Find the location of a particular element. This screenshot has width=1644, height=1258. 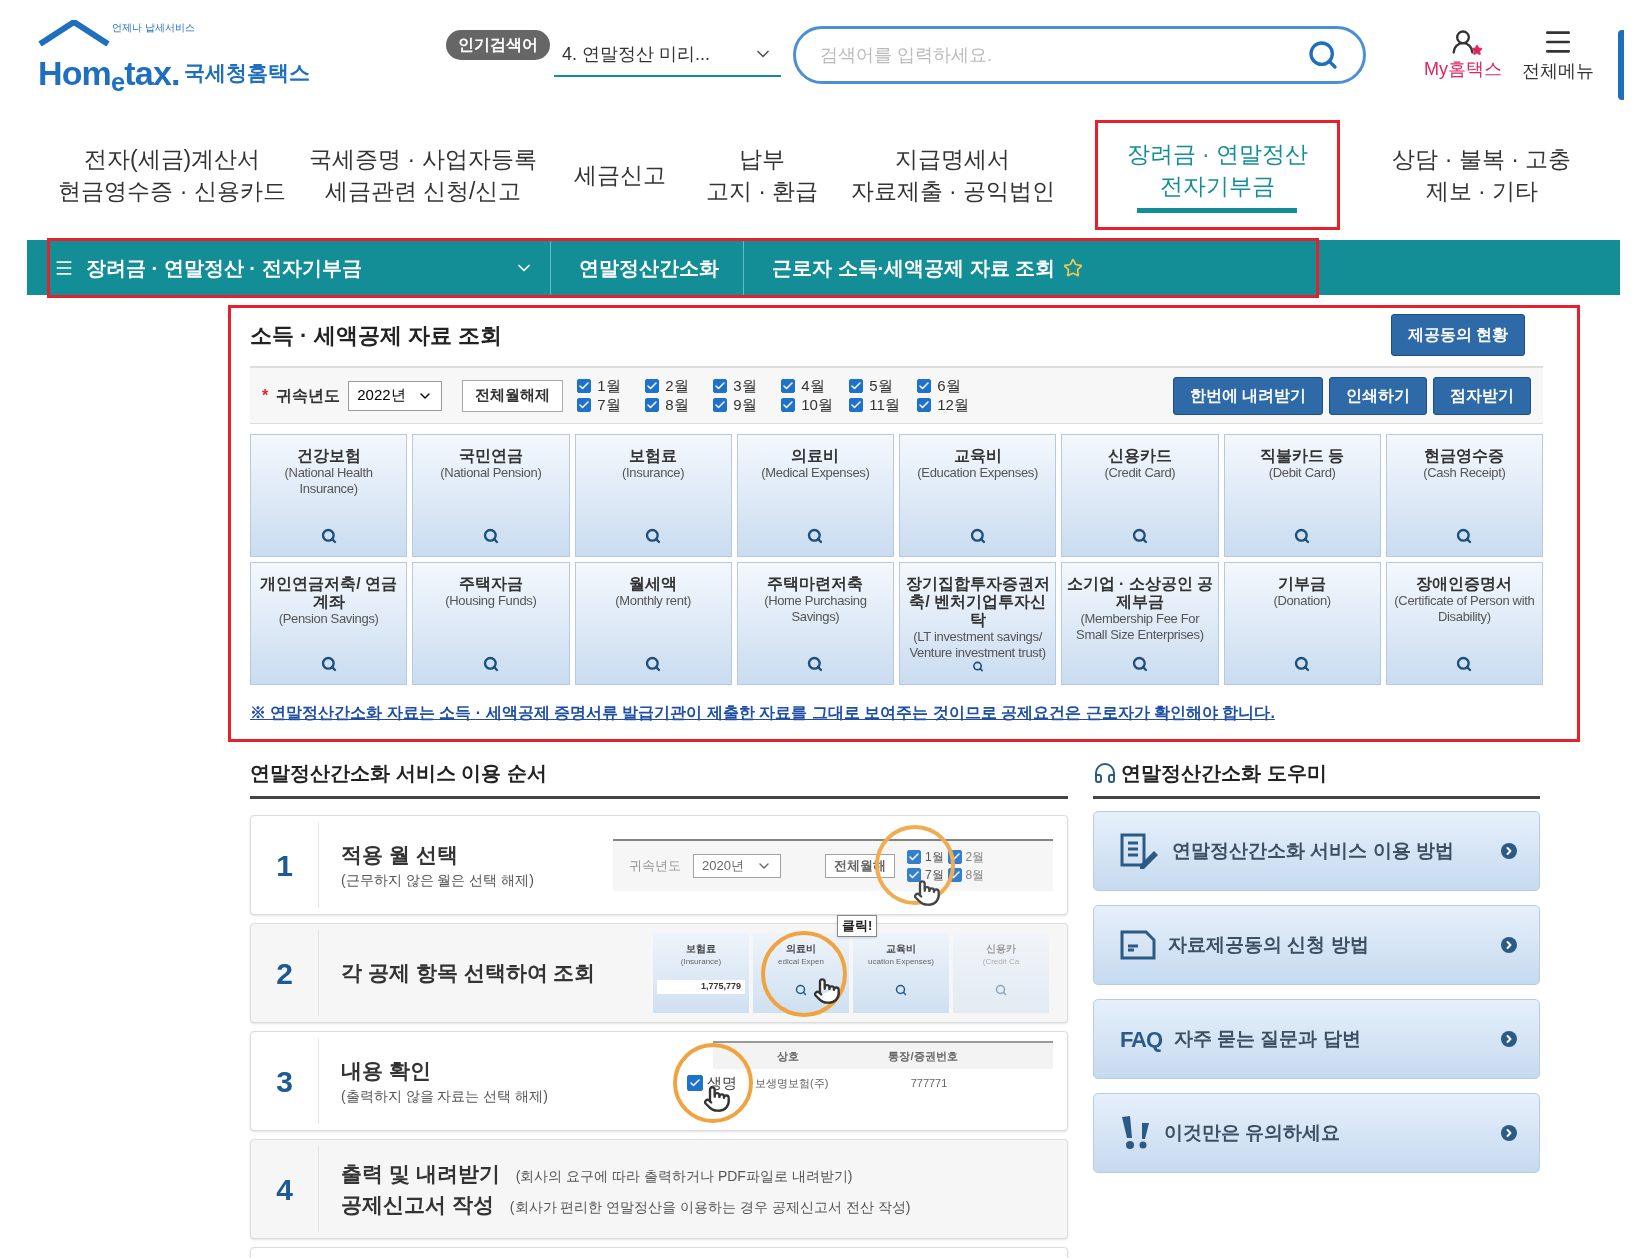

nav-tab: 납부 고지 · 환급 is located at coordinates (762, 175).